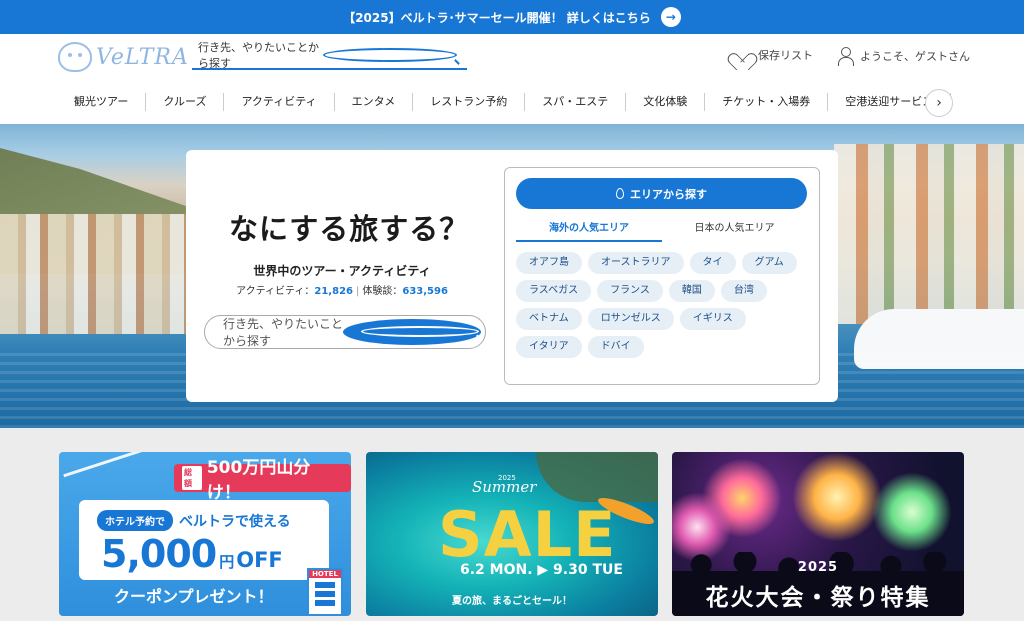 Image resolution: width=1024 pixels, height=621 pixels. I want to click on user-label: ようこそ、ゲストさん, so click(915, 56).